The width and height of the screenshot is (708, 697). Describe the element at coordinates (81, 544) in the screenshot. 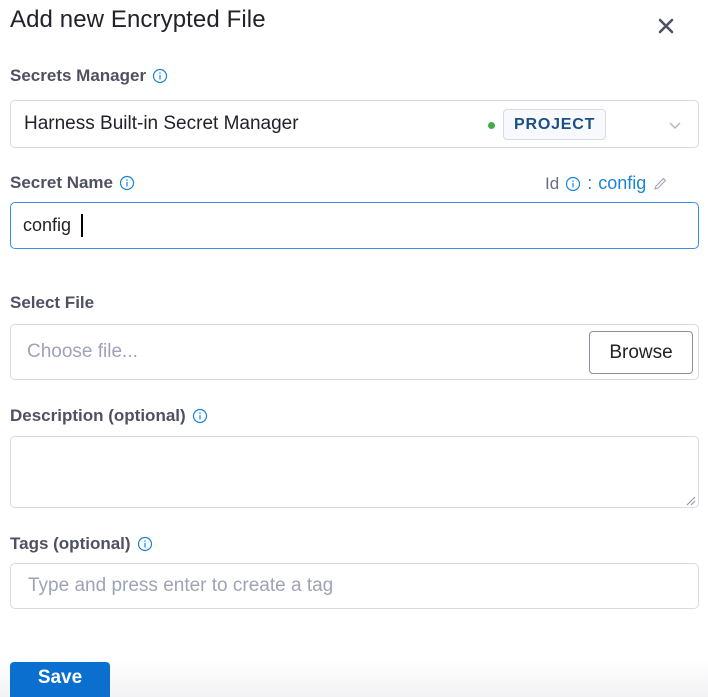

I see `tags-label: Tags (optional)` at that location.